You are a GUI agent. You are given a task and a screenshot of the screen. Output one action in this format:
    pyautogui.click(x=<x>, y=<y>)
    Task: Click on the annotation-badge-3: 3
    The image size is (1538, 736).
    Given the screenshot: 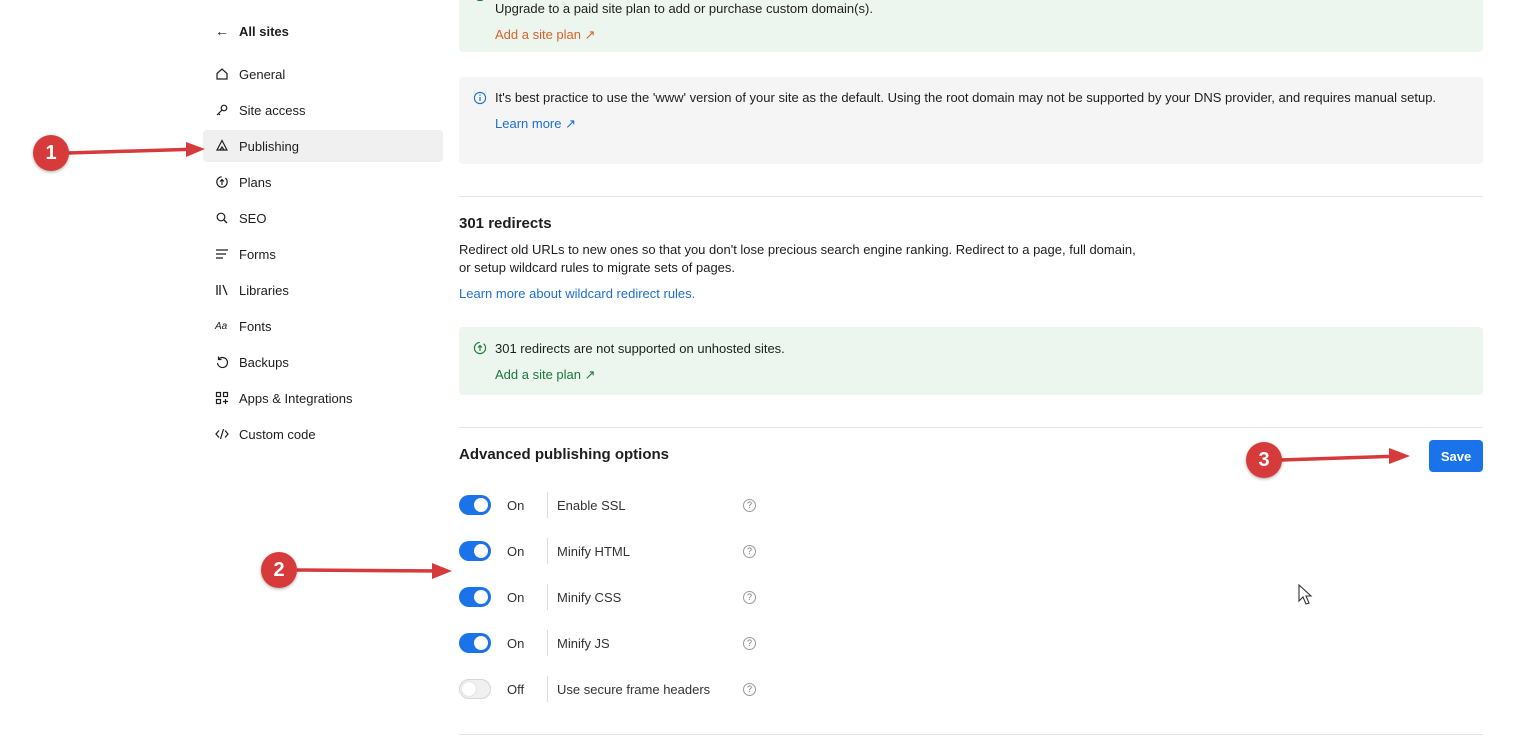 What is the action you would take?
    pyautogui.click(x=1264, y=460)
    